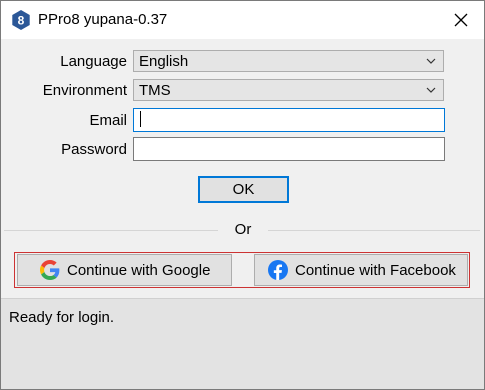 This screenshot has width=485, height=390. I want to click on environment-select: TMS, so click(288, 90).